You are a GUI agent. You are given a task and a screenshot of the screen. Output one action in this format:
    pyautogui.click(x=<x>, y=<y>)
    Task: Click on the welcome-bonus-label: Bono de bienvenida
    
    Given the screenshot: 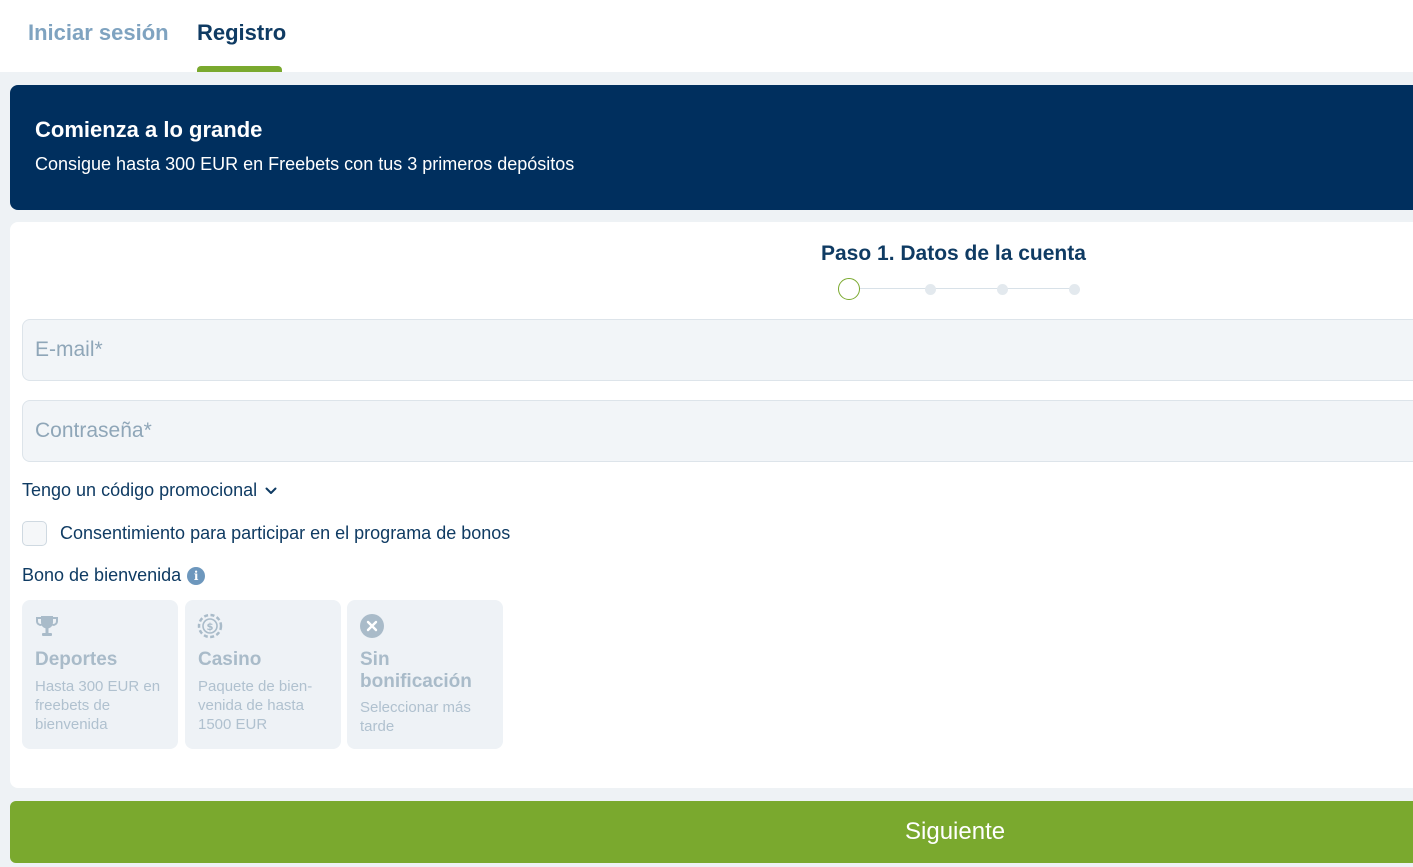 What is the action you would take?
    pyautogui.click(x=102, y=575)
    